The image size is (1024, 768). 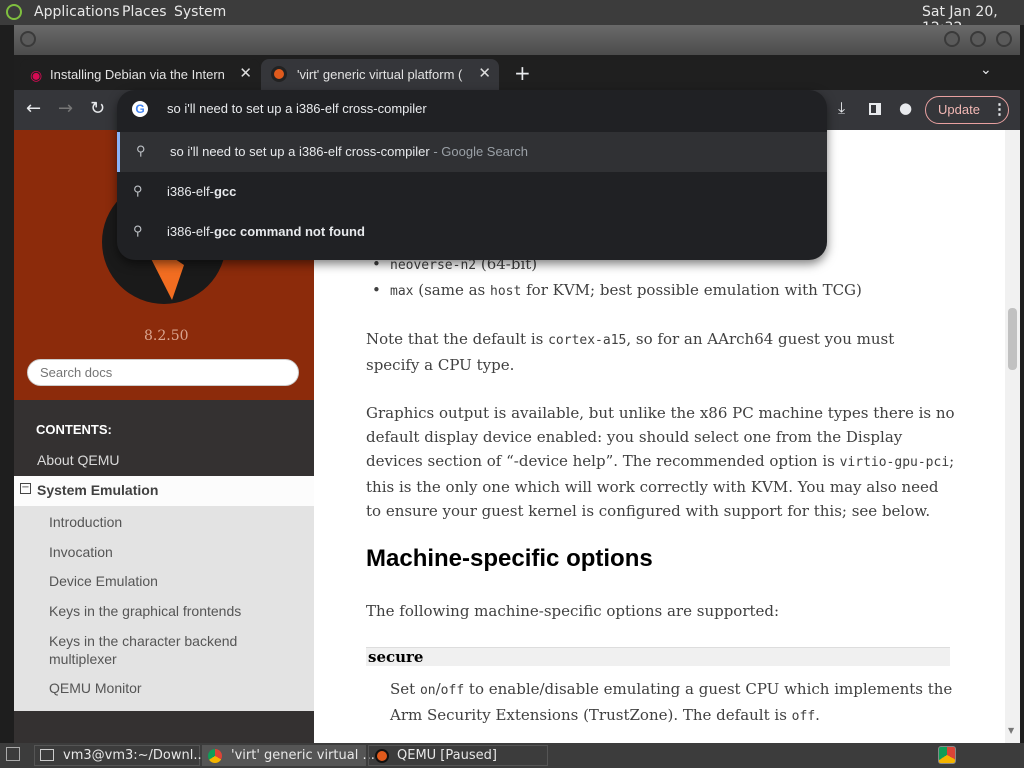 I want to click on nav-device-emulation: Device Emulation, so click(x=103, y=581).